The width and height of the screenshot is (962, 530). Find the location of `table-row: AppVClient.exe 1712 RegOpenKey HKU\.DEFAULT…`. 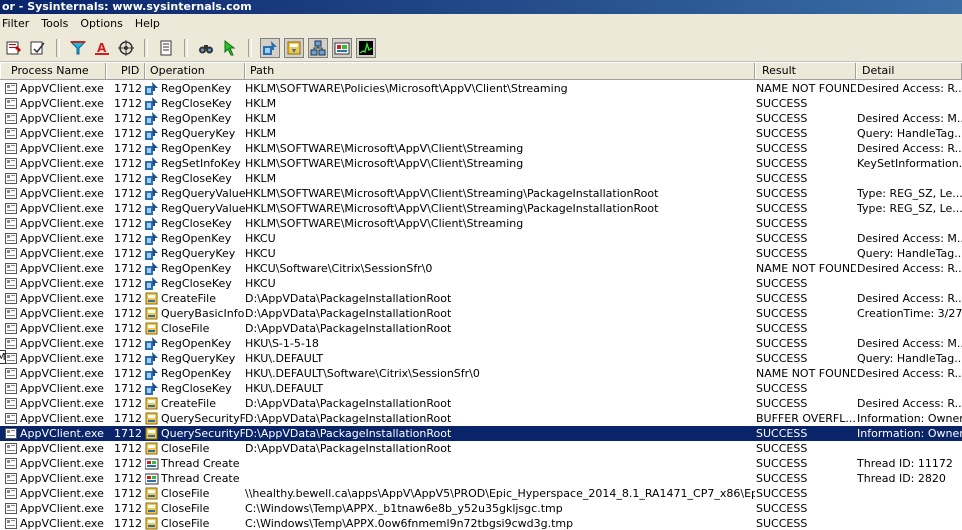

table-row: AppVClient.exe 1712 RegOpenKey HKU\.DEFAULT… is located at coordinates (481, 373).